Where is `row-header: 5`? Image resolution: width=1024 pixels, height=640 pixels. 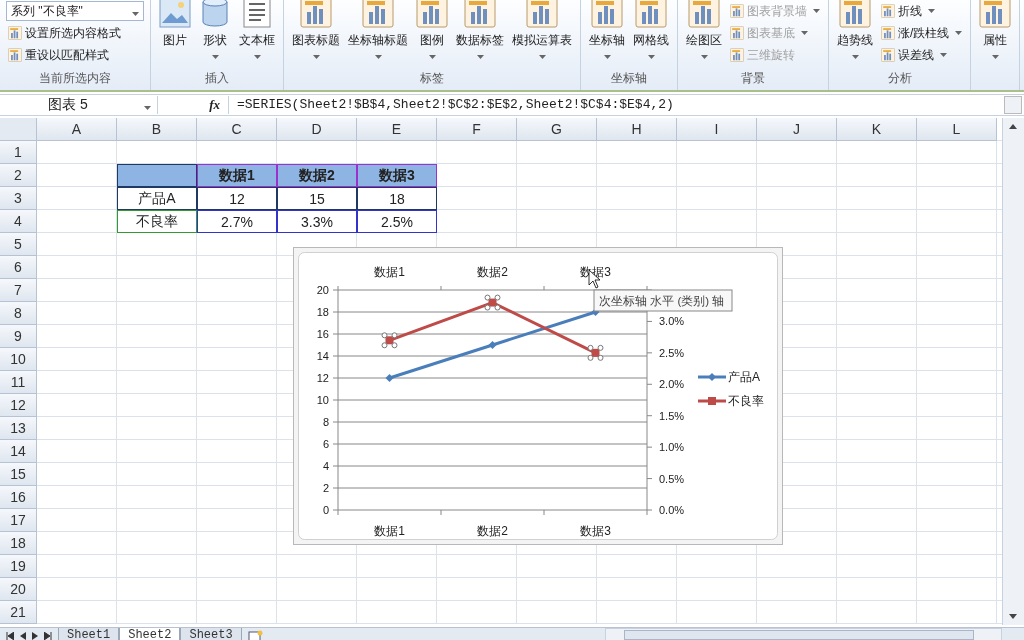 row-header: 5 is located at coordinates (18, 244).